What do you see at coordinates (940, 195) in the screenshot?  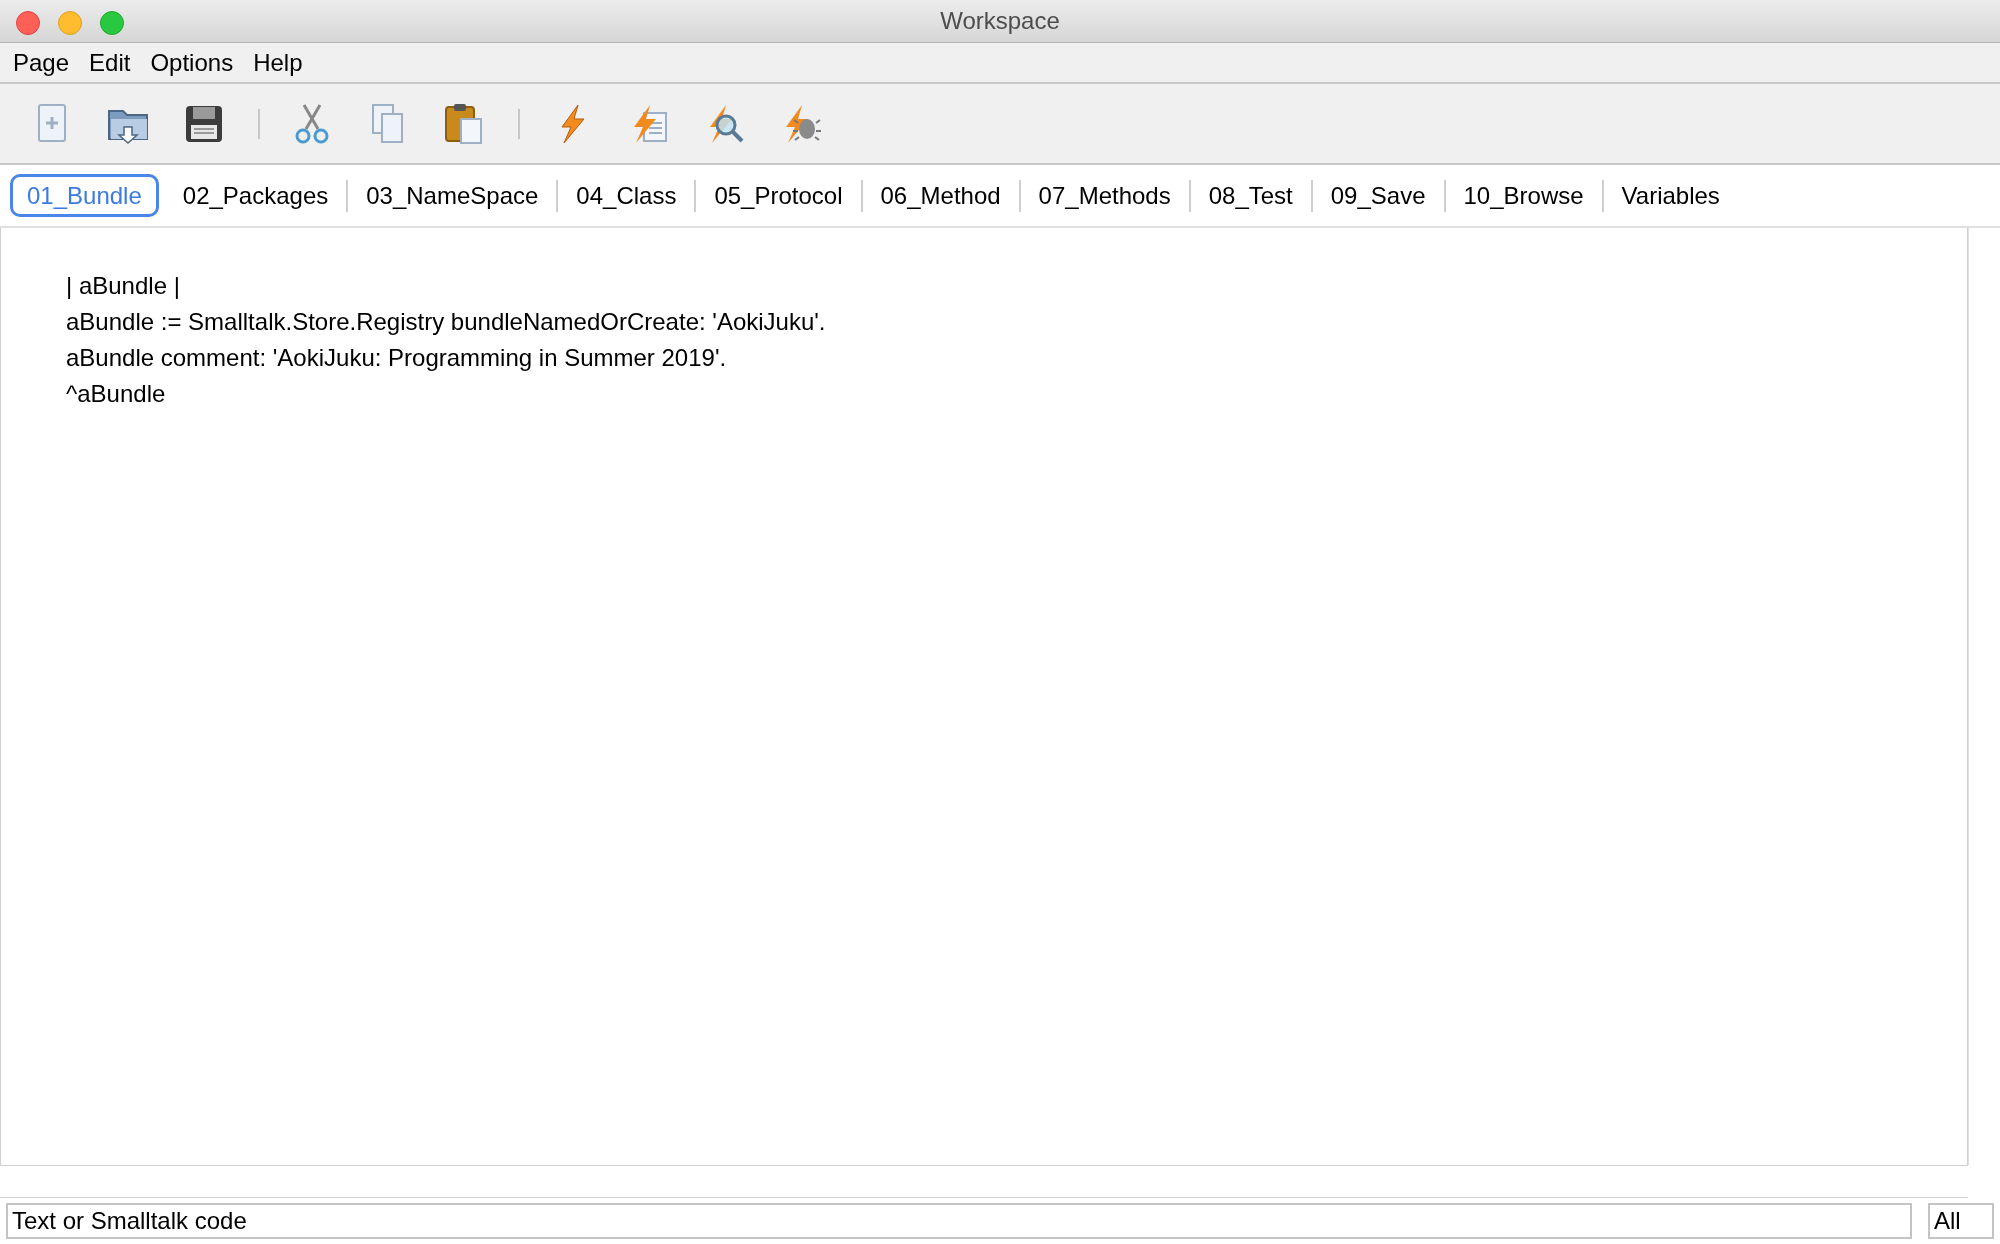 I see `tab: 06_Method` at bounding box center [940, 195].